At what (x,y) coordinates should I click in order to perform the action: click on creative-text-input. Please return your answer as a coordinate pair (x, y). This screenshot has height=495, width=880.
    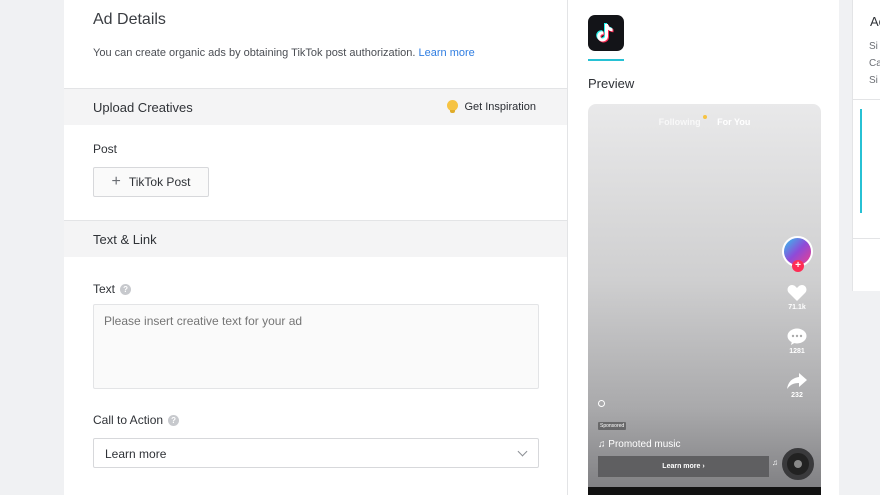
    Looking at the image, I should click on (316, 346).